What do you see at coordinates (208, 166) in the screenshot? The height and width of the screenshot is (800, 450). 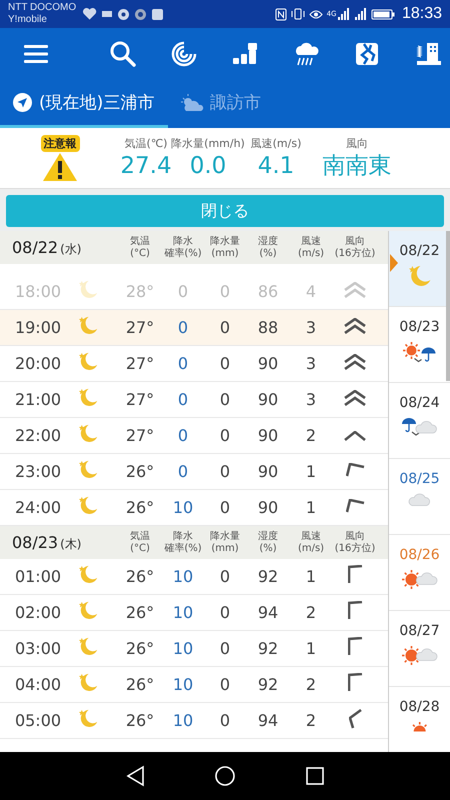 I see `reading-value: 0.0` at bounding box center [208, 166].